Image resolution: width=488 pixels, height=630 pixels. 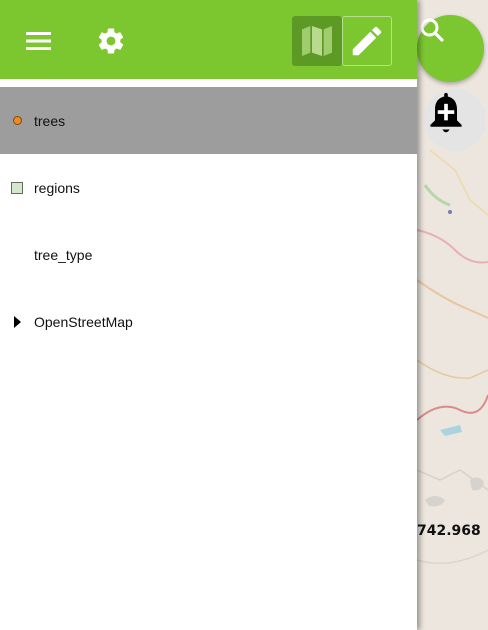 I want to click on search-icon, so click(x=432, y=30).